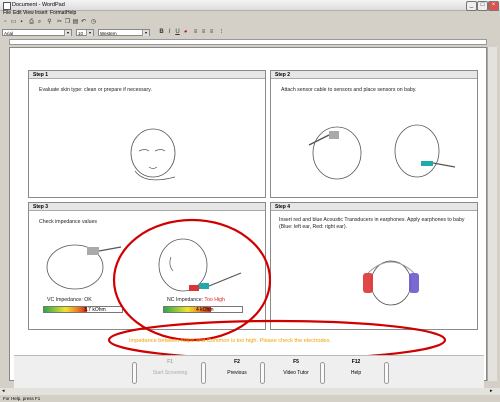 The height and width of the screenshot is (402, 500). Describe the element at coordinates (41, 13) in the screenshot. I see `menu-insert: Insert` at that location.